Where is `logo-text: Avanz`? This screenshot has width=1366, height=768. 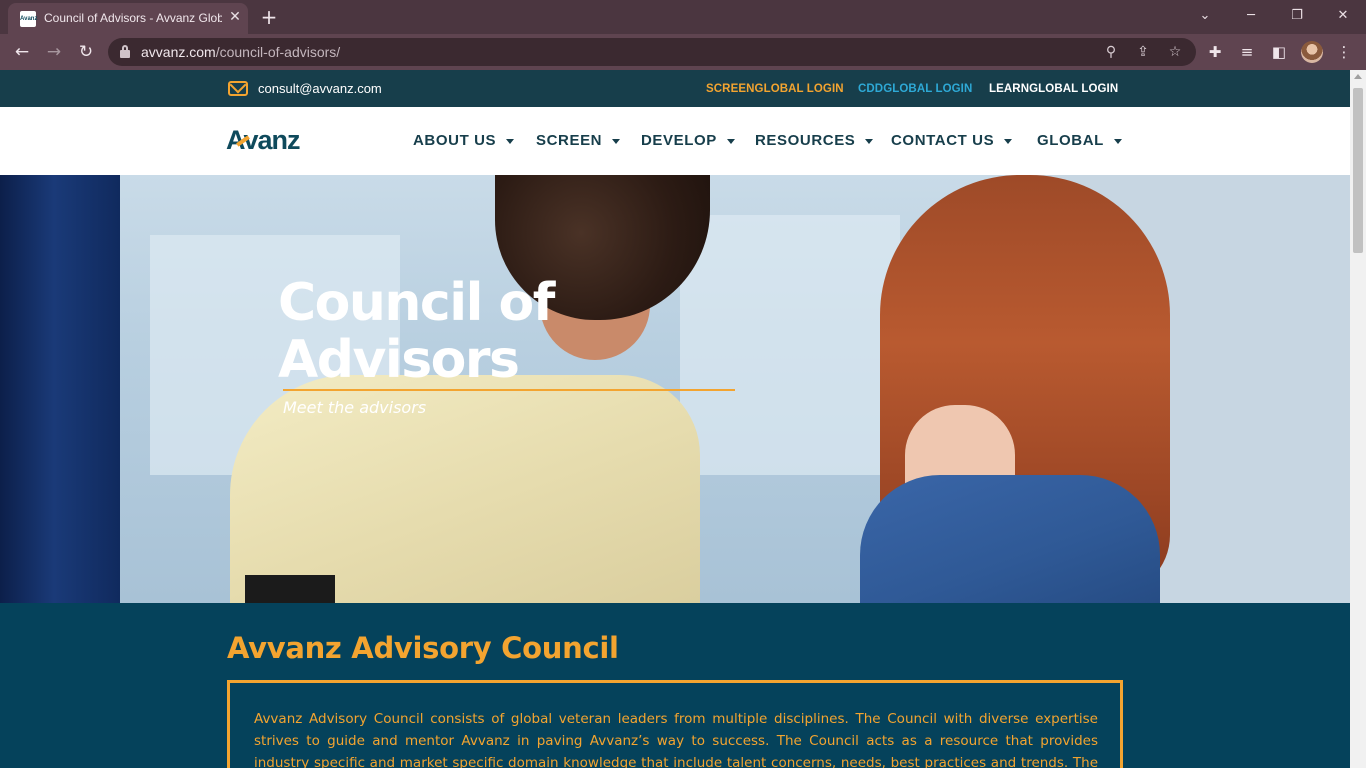 logo-text: Avanz is located at coordinates (263, 140).